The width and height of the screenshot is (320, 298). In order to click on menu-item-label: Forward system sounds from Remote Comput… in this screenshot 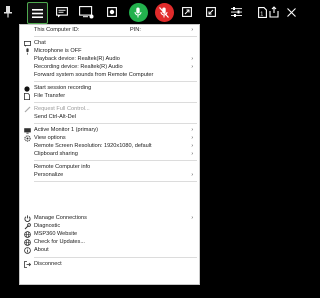, I will do `click(94, 75)`.